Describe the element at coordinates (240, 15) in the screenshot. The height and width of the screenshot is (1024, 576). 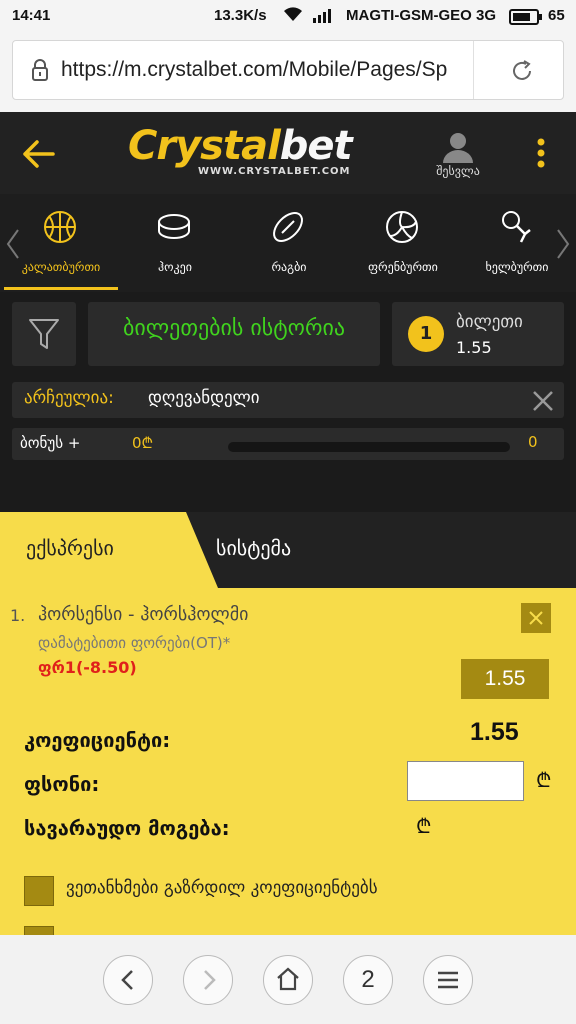
I see `status-network-speed: 13.3K/s` at that location.